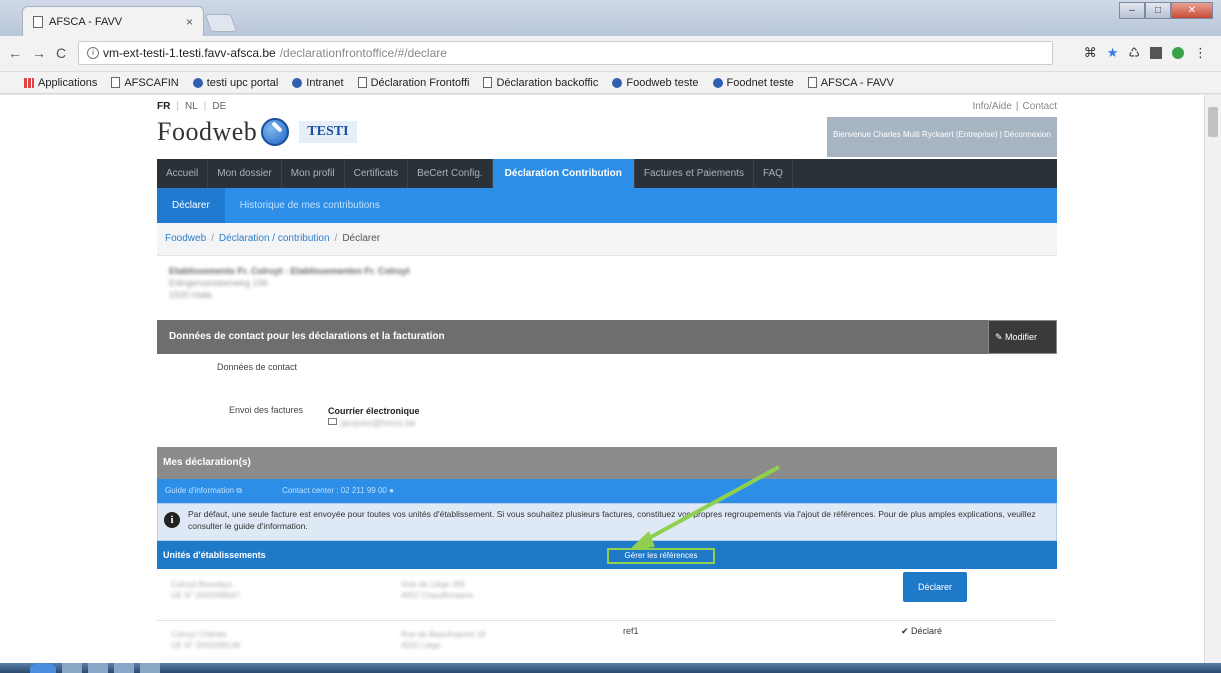  Describe the element at coordinates (1212, 379) in the screenshot. I see `page-scrollbar` at that location.